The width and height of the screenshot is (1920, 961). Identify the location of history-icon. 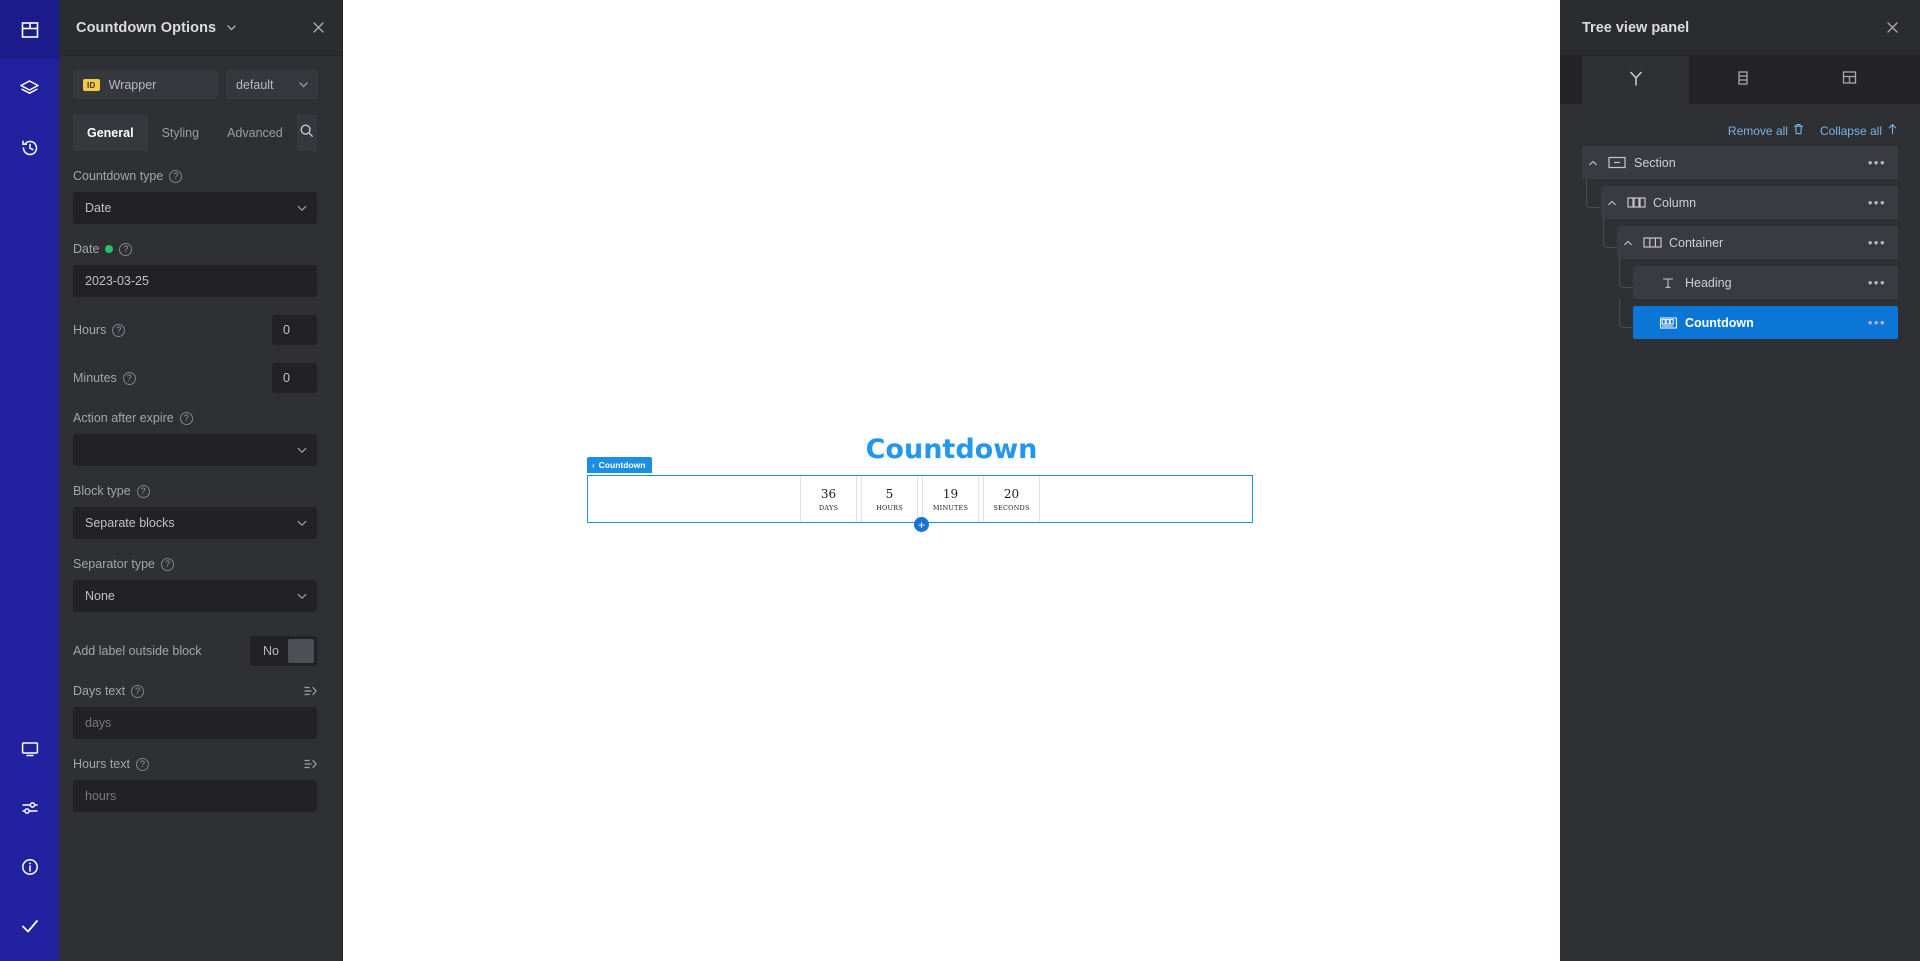
(30, 148).